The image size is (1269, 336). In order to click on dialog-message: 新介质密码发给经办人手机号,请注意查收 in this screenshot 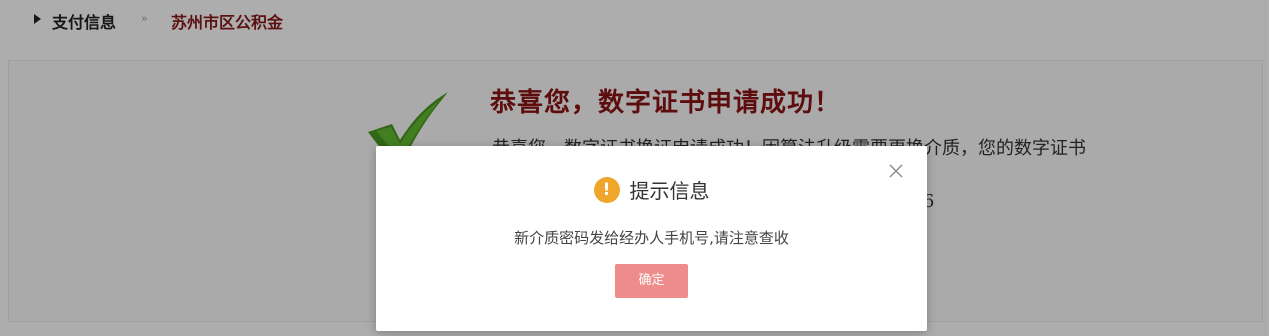, I will do `click(651, 238)`.